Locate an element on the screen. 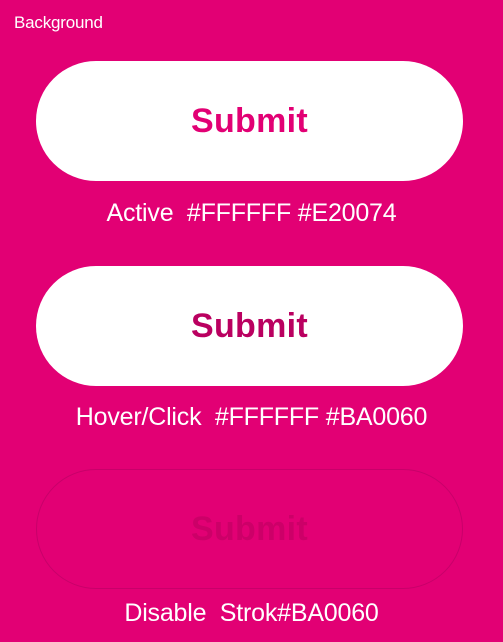 Image resolution: width=503 pixels, height=642 pixels. background-label: Background is located at coordinates (58, 22).